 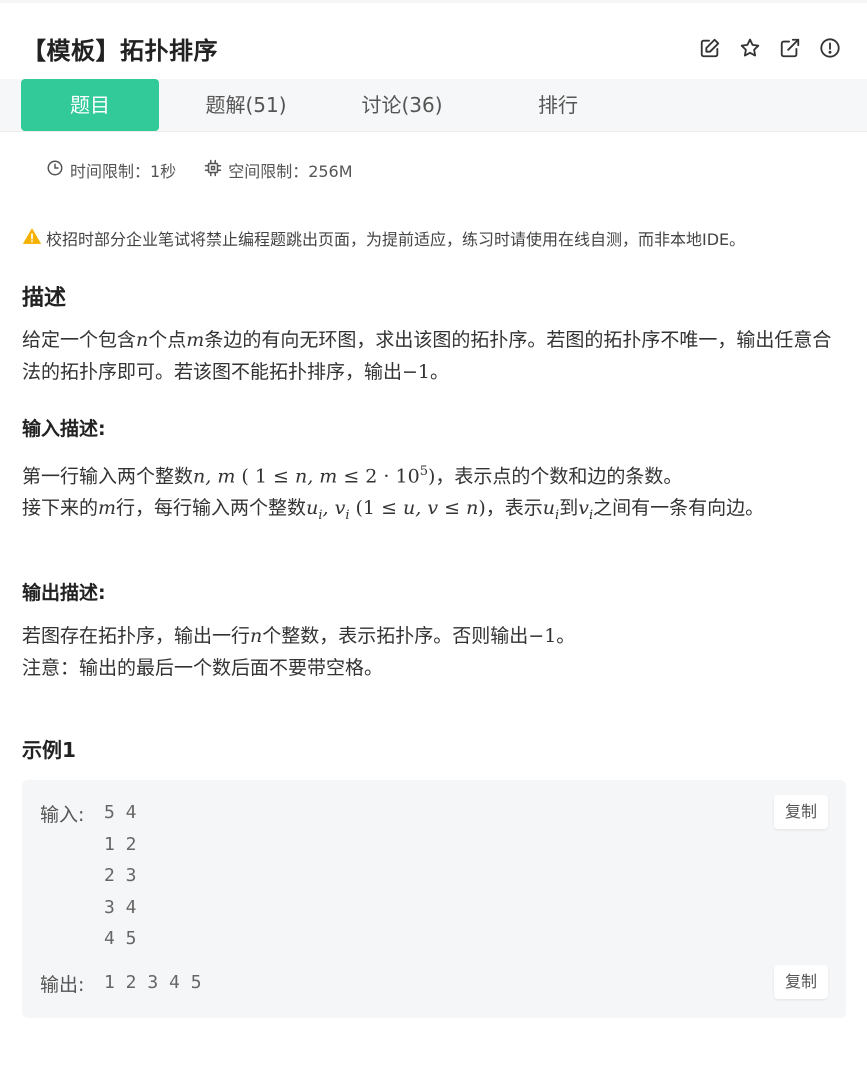 I want to click on tab-bar: 题目 题解(51) 讨论(36) 排行, so click(x=433, y=105).